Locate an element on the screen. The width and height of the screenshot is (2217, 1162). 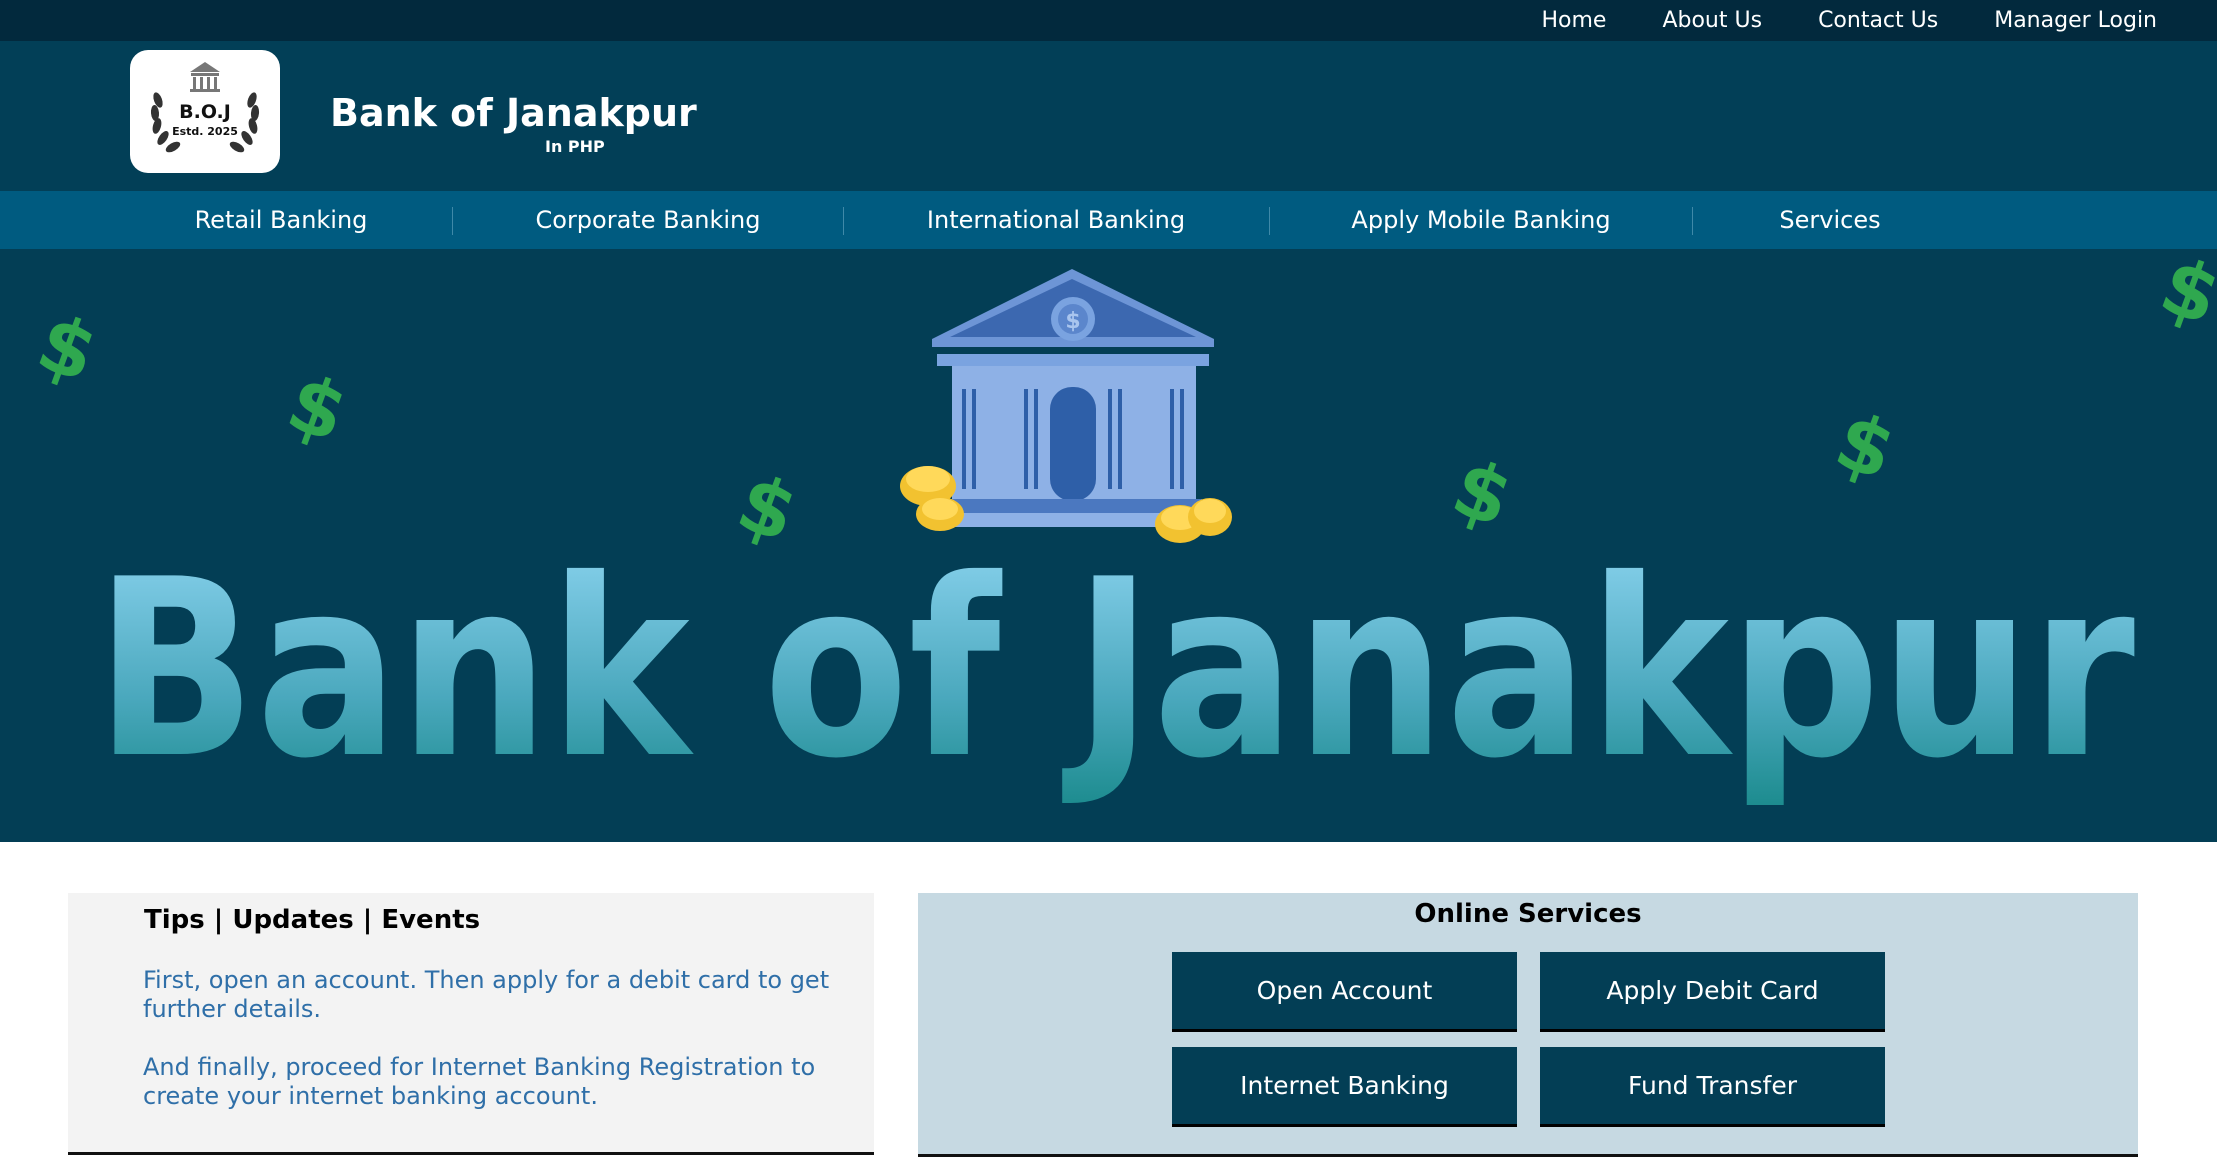
online-services-heading: Online Services is located at coordinates (1528, 914).